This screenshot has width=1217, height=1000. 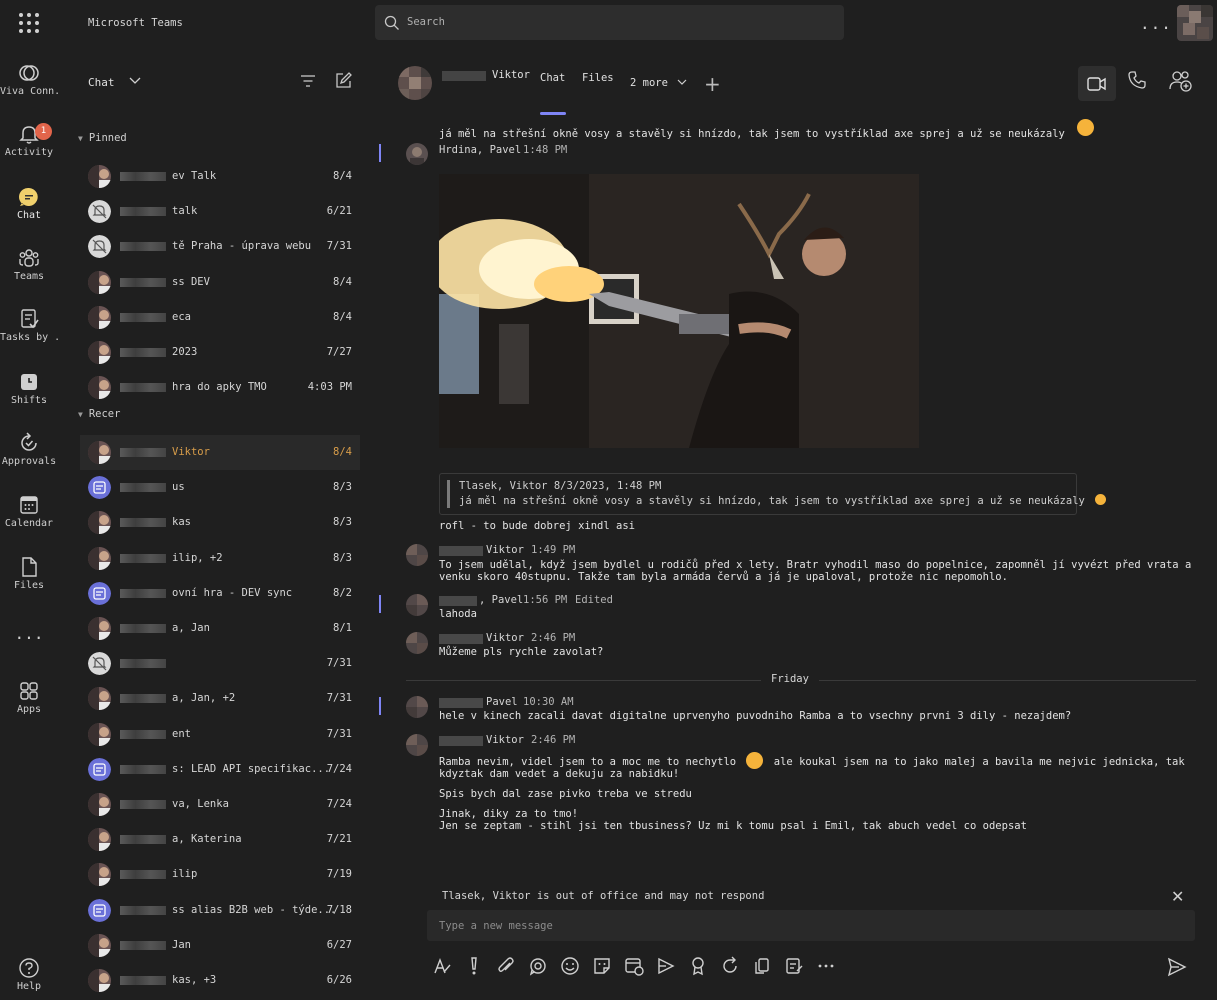 What do you see at coordinates (29, 152) in the screenshot?
I see `rail-activity: 1 Activity` at bounding box center [29, 152].